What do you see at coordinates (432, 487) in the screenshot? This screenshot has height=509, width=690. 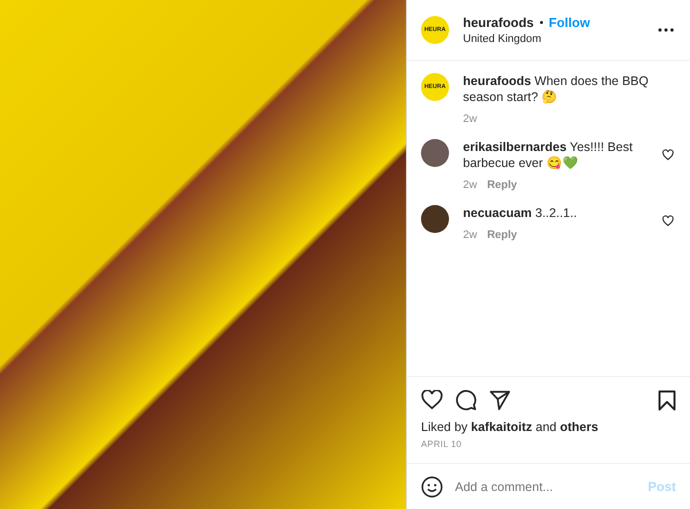 I see `emoji-icon` at bounding box center [432, 487].